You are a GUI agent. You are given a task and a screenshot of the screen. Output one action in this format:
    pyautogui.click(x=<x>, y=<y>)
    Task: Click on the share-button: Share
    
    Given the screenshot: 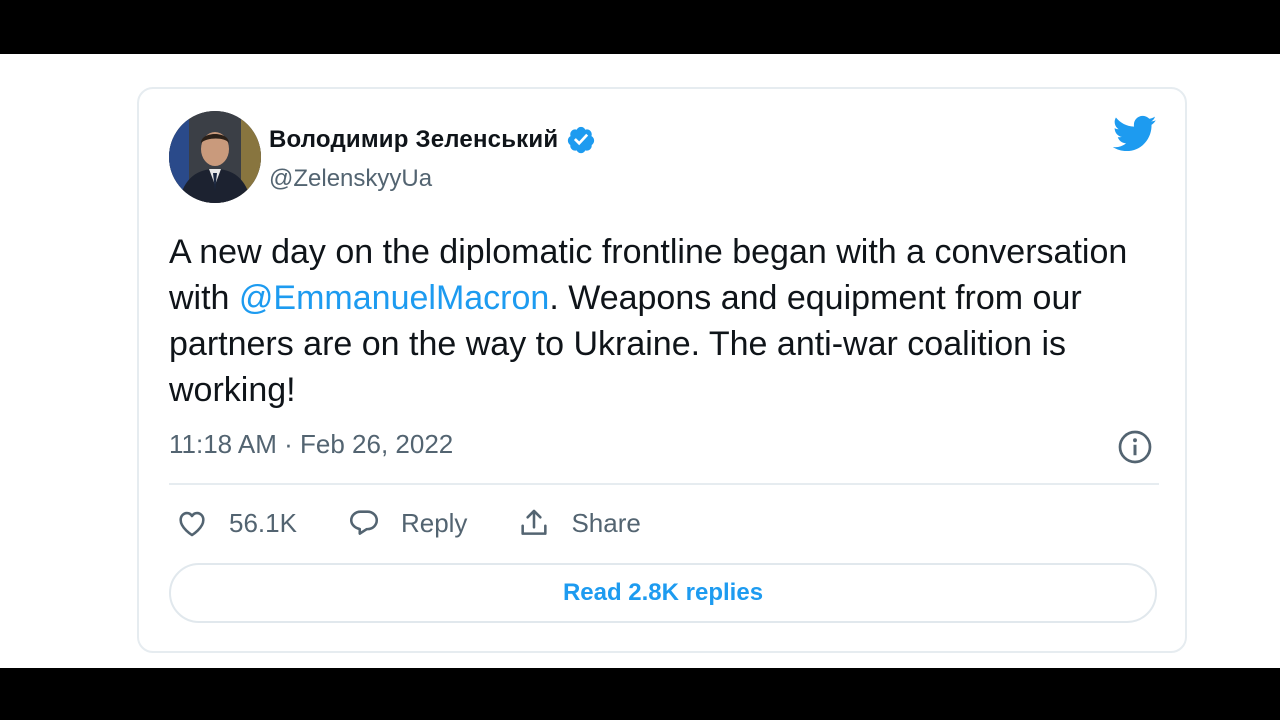 What is the action you would take?
    pyautogui.click(x=579, y=523)
    